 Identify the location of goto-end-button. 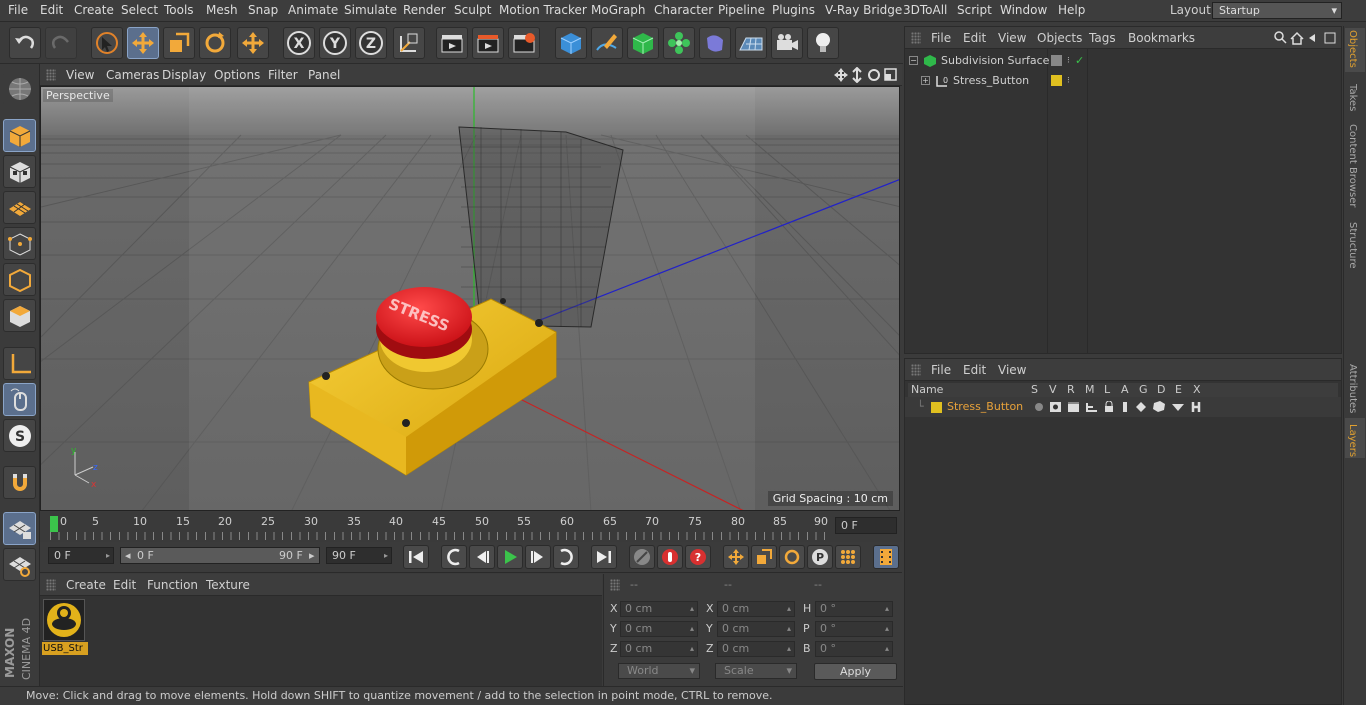
(604, 557).